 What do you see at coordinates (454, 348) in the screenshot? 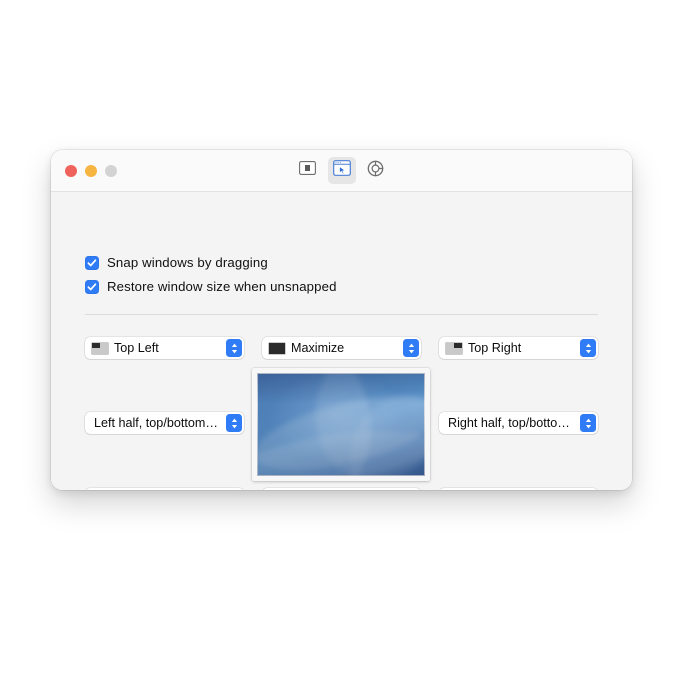
I see `snap-area-top-right-icon` at bounding box center [454, 348].